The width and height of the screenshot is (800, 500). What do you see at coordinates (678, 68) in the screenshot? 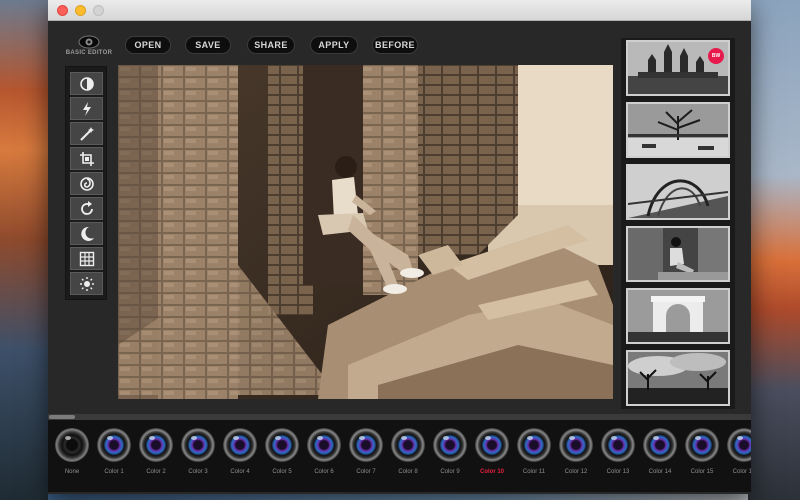
I see `thumbnail-temple: BW` at bounding box center [678, 68].